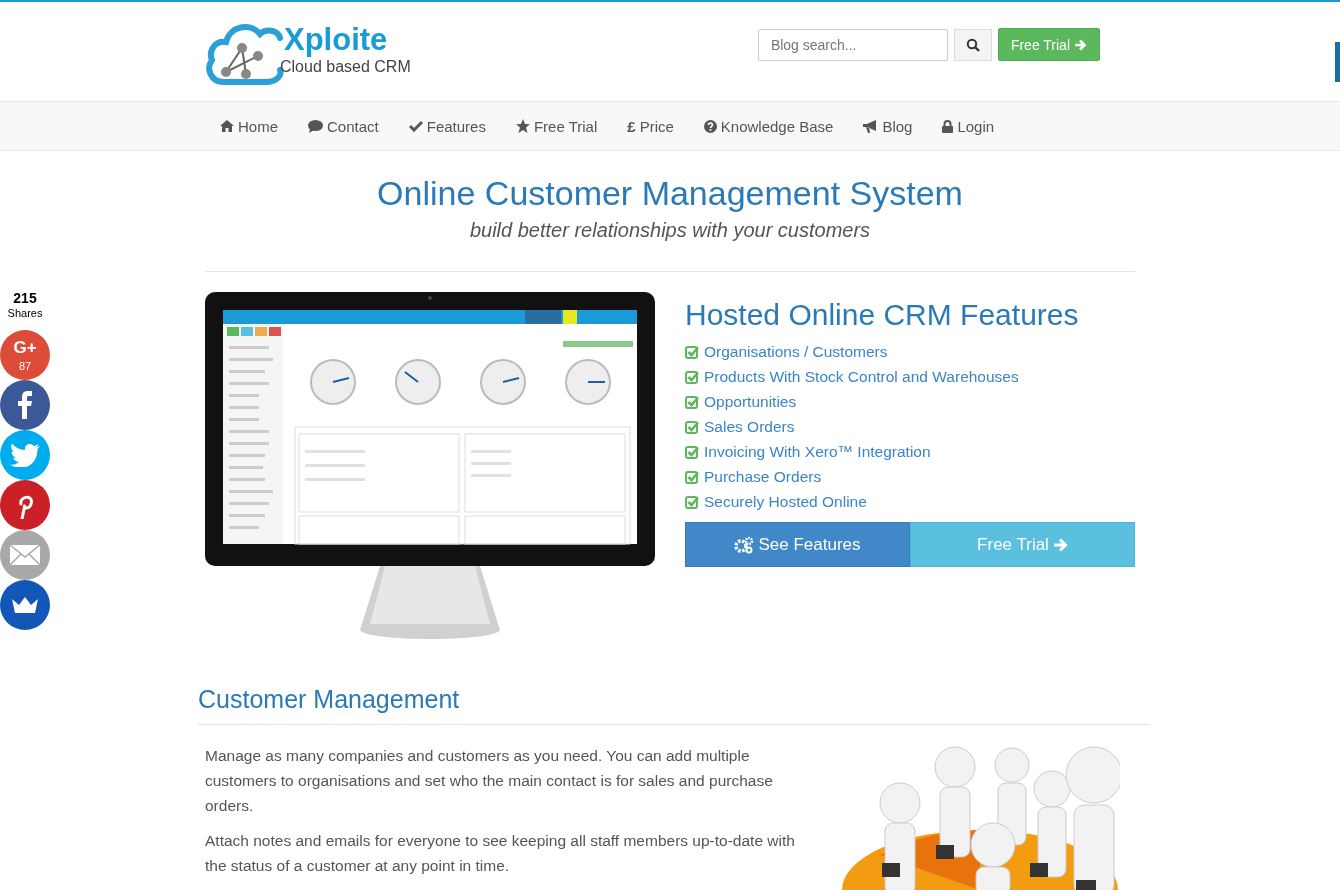  Describe the element at coordinates (415, 126) in the screenshot. I see `checkmark-icon` at that location.